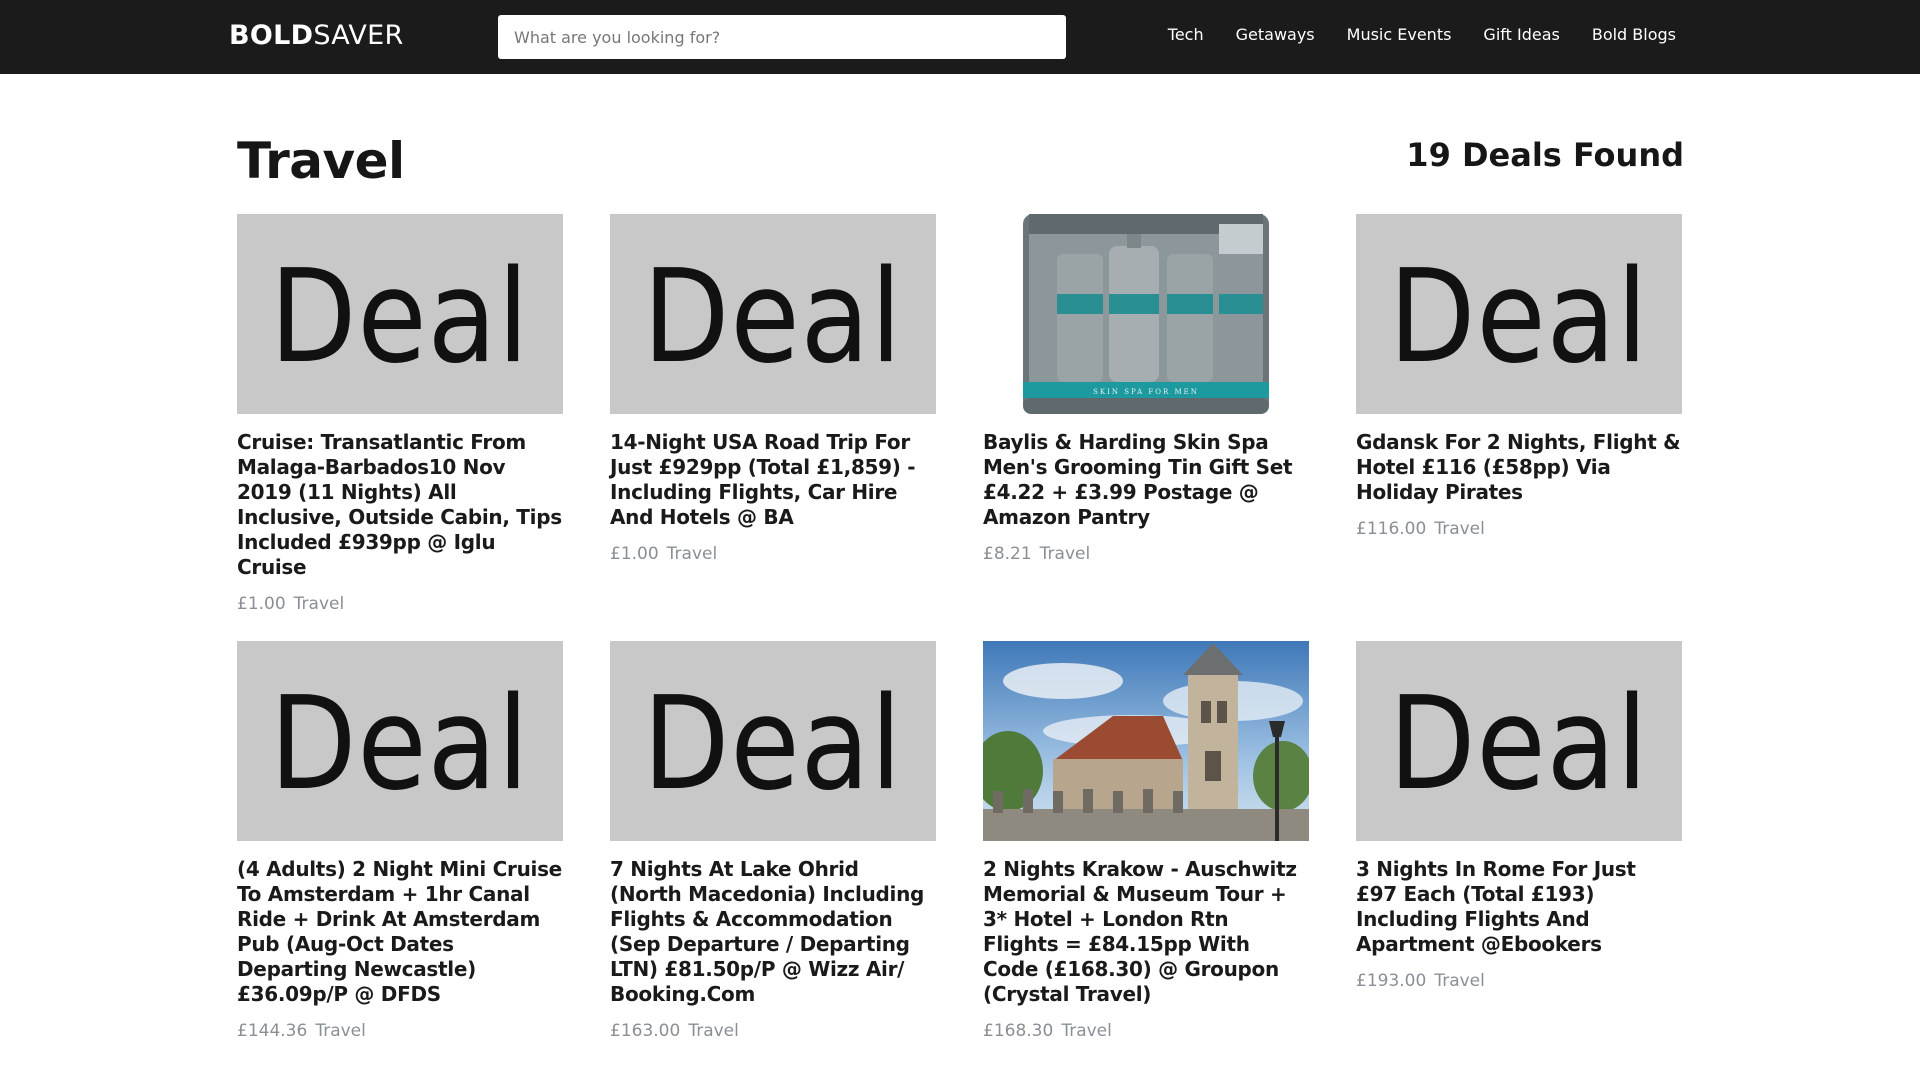 This screenshot has height=1080, width=1920. I want to click on logo-bold-text: BOLD, so click(271, 35).